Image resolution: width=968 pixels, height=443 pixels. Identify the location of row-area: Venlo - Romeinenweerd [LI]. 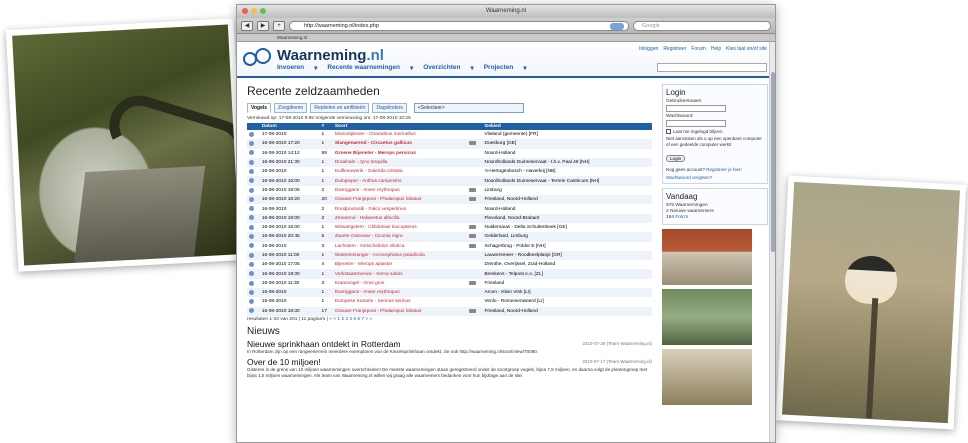
(567, 301).